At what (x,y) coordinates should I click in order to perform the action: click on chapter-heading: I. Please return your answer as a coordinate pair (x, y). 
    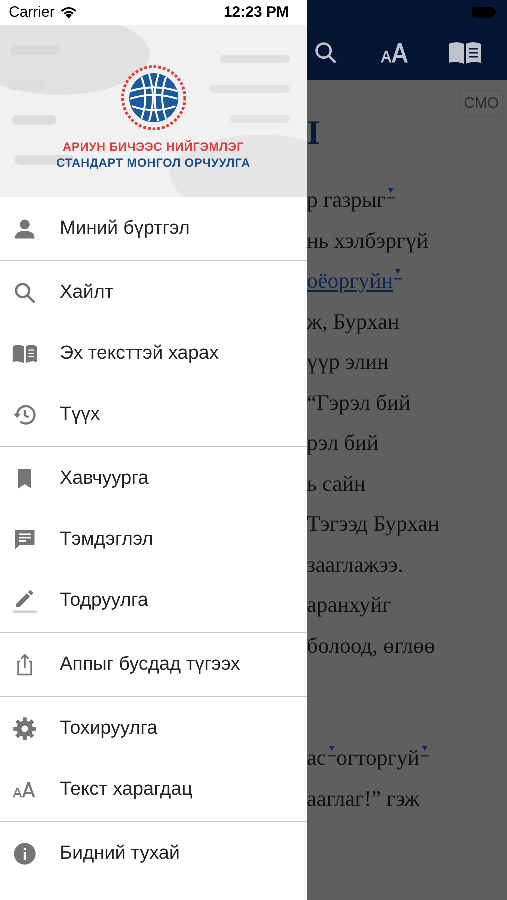
    Looking at the image, I should click on (314, 134).